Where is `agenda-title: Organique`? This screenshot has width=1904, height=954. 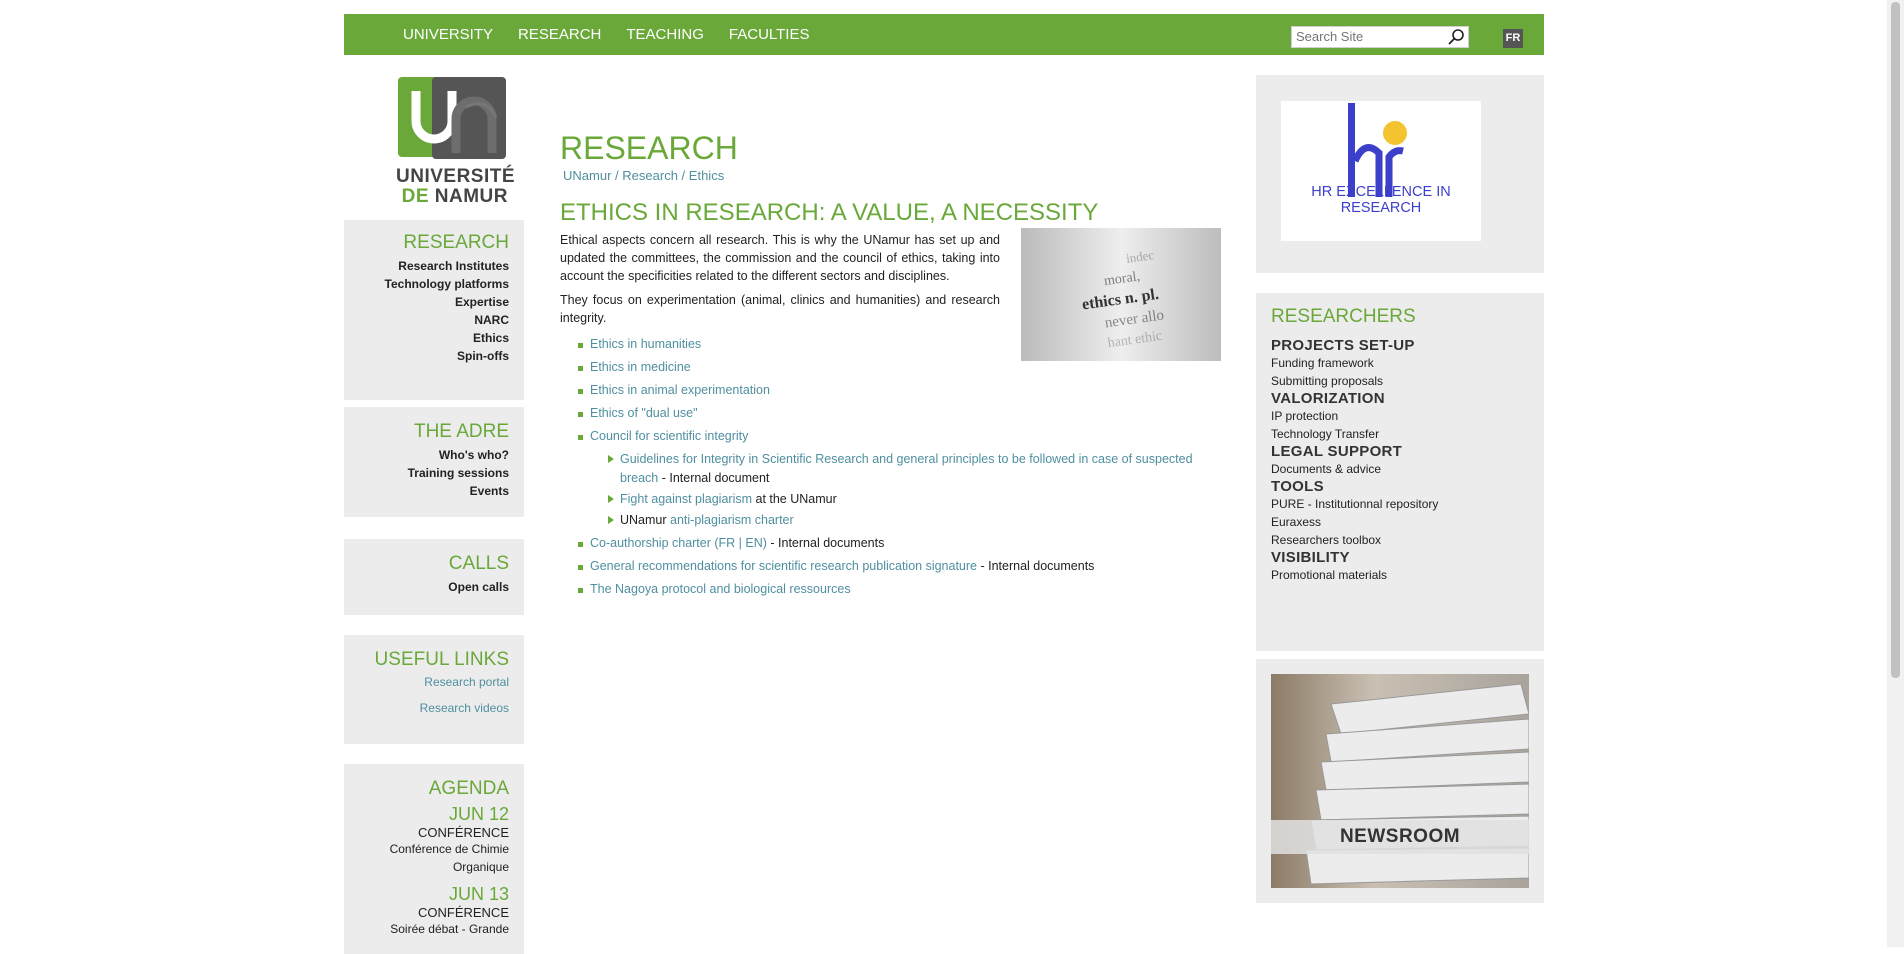 agenda-title: Organique is located at coordinates (480, 867).